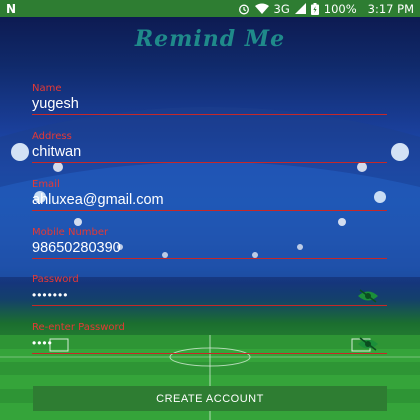 This screenshot has height=420, width=420. What do you see at coordinates (314, 8) in the screenshot?
I see `battery-icon` at bounding box center [314, 8].